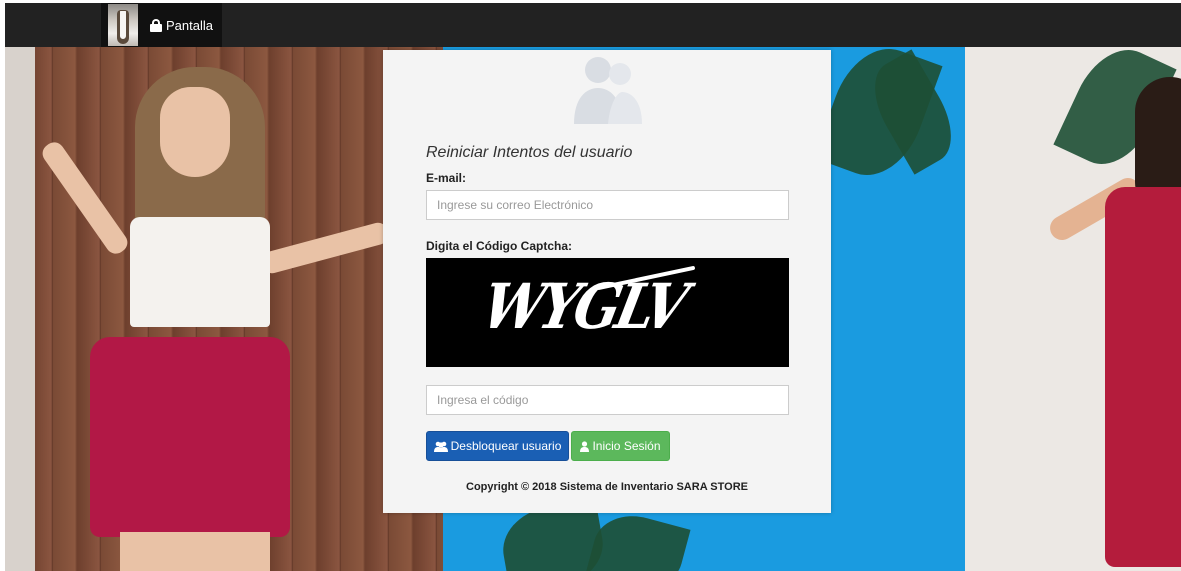 Image resolution: width=1181 pixels, height=571 pixels. I want to click on unlock-user-label: Desbloquear usuario, so click(506, 446).